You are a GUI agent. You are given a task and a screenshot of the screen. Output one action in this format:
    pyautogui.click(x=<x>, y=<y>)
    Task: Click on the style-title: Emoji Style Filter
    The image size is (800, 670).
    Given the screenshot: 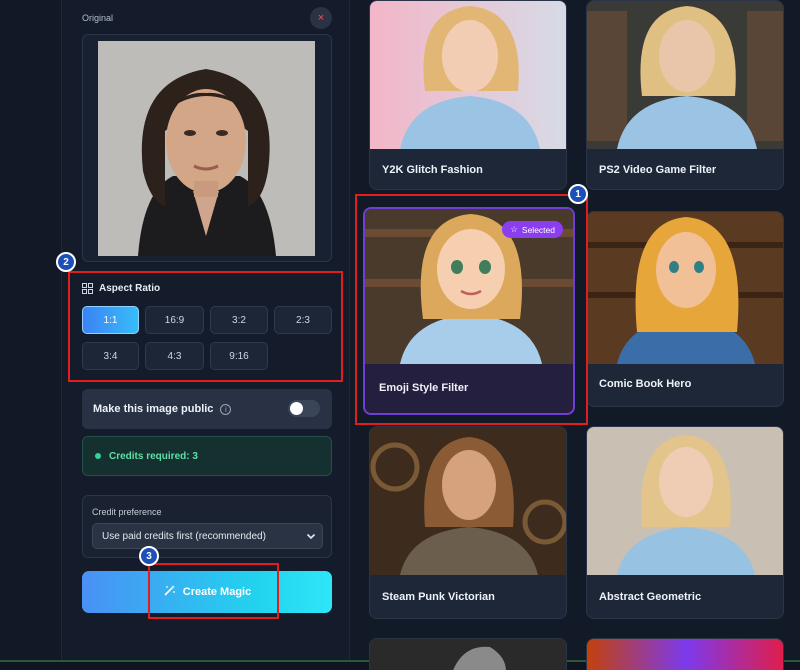 What is the action you would take?
    pyautogui.click(x=424, y=388)
    